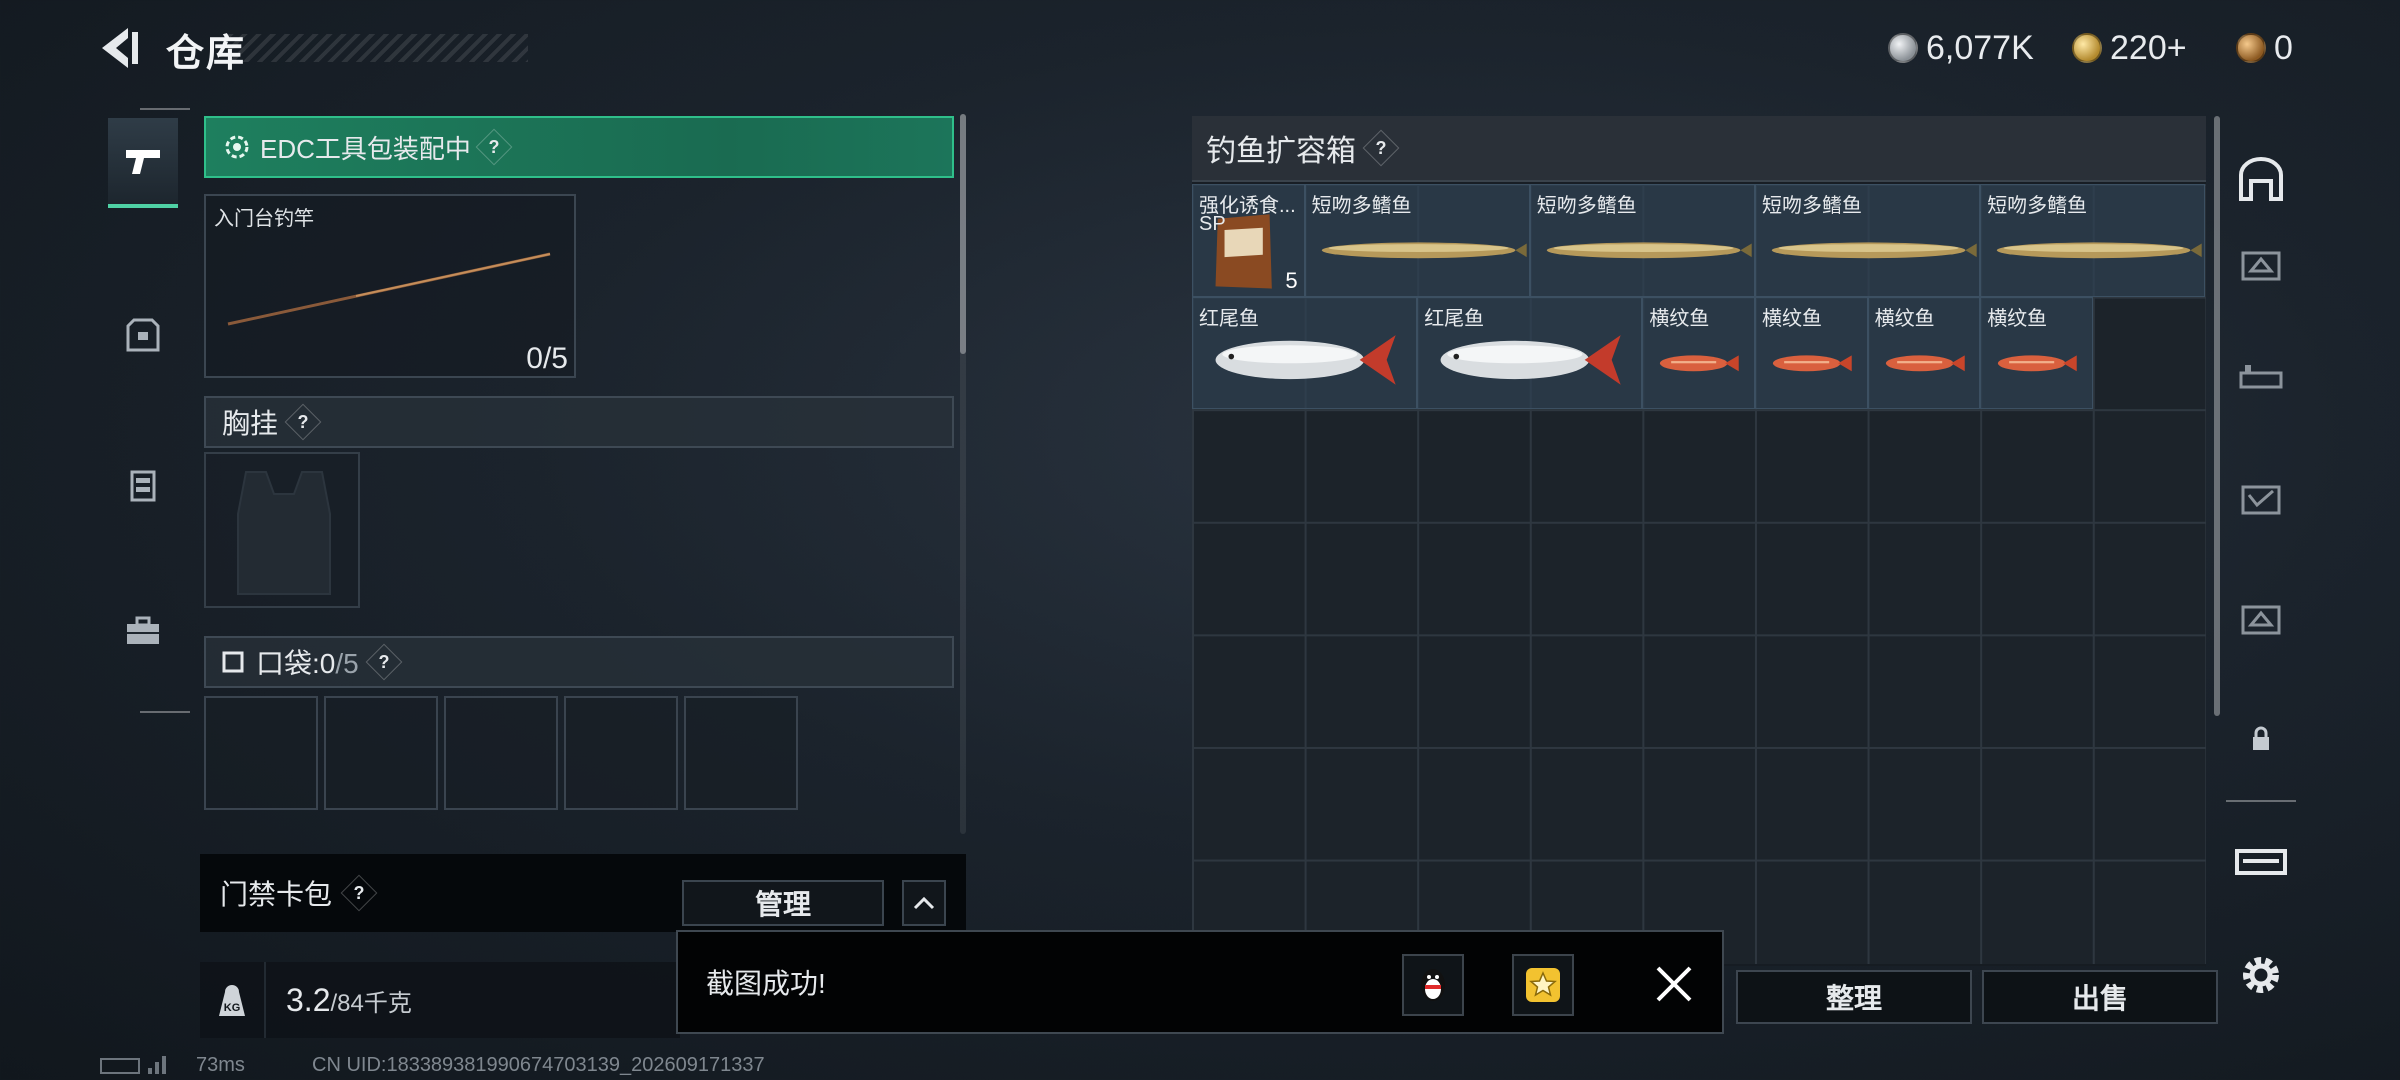 The width and height of the screenshot is (2400, 1080). Describe the element at coordinates (233, 662) in the screenshot. I see `pocket-square-icon` at that location.